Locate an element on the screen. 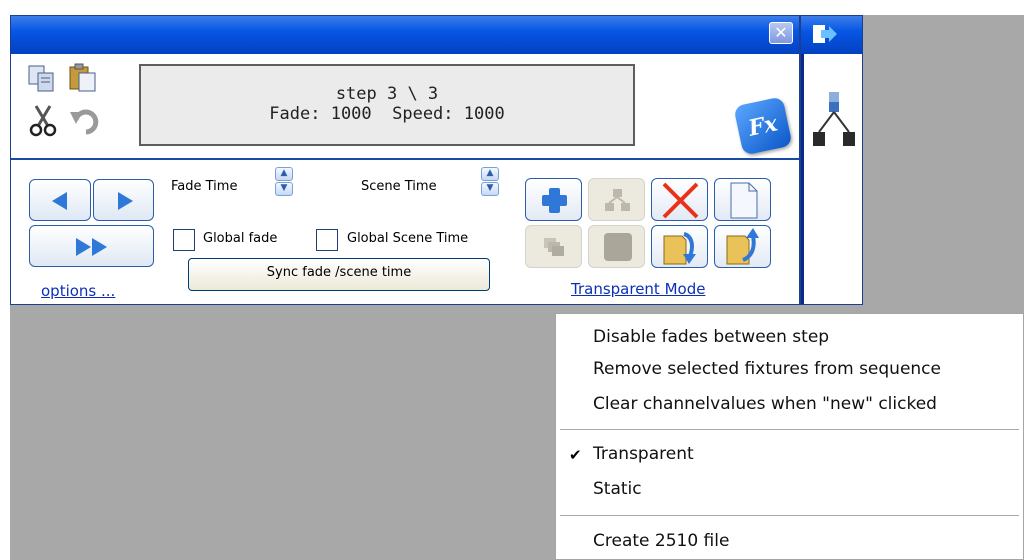 Image resolution: width=1024 pixels, height=560 pixels. side-divider is located at coordinates (802, 160).